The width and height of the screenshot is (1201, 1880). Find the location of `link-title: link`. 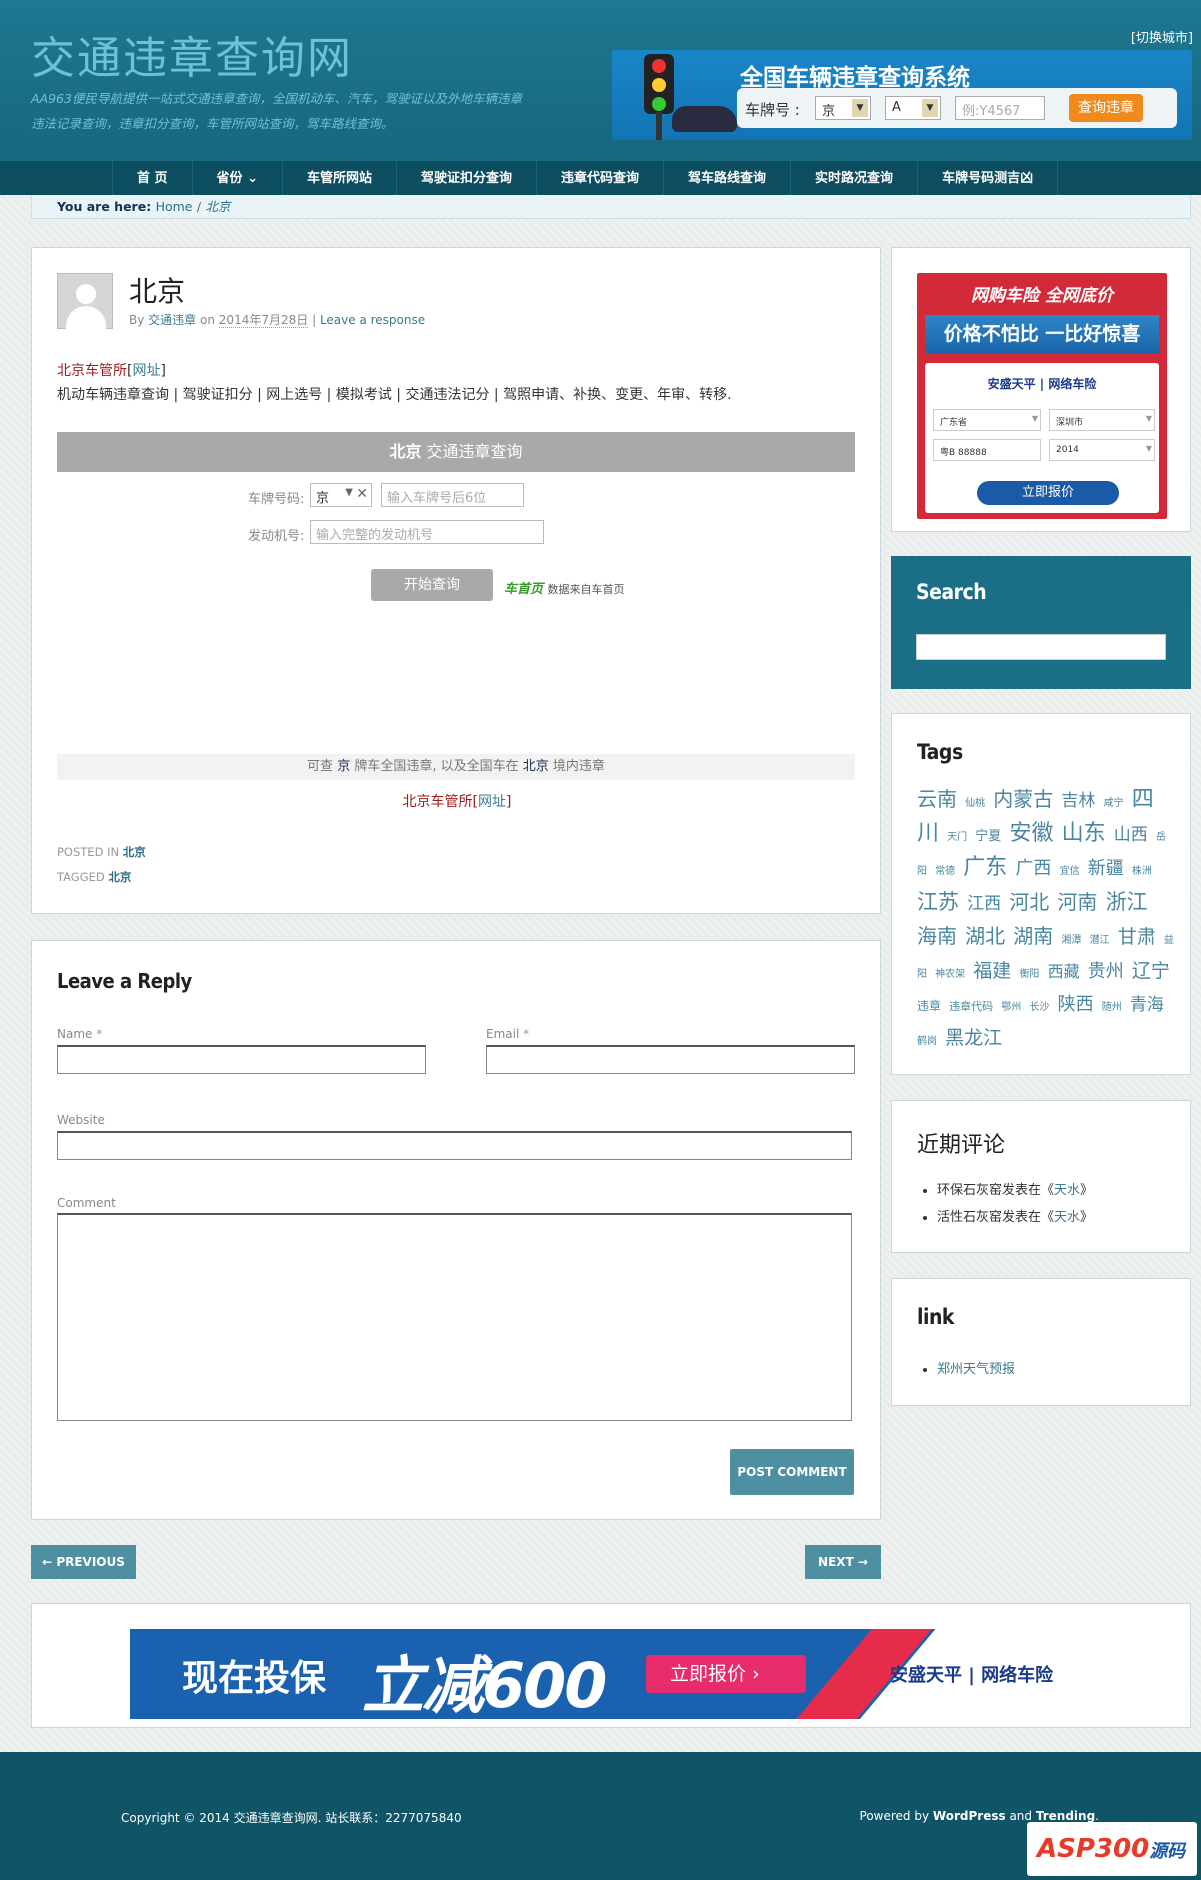

link-title: link is located at coordinates (935, 1317).